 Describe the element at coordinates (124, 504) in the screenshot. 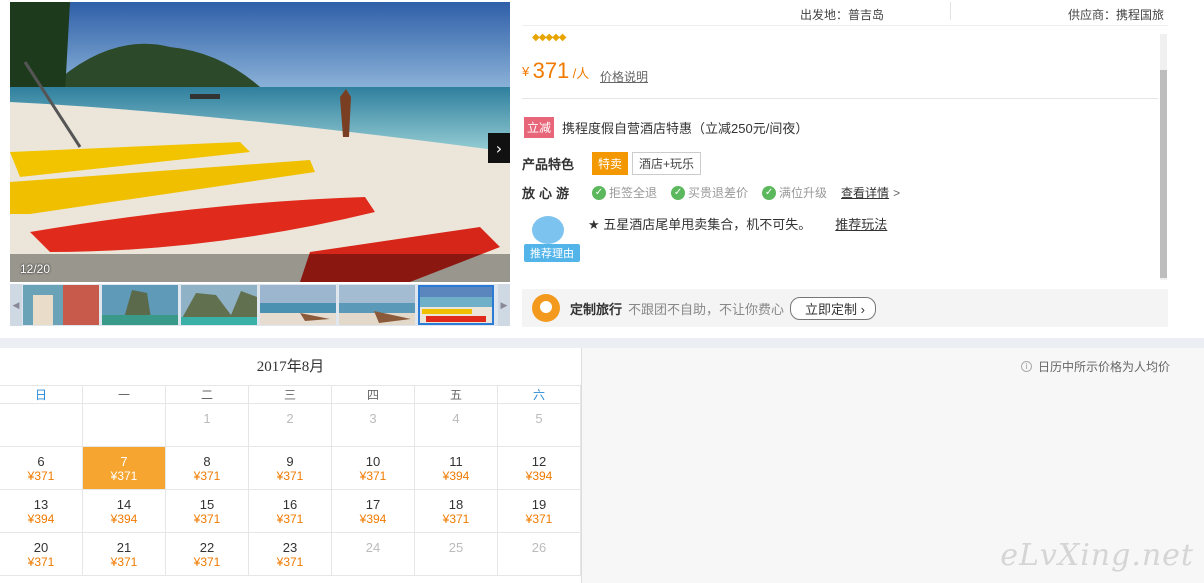

I see `calendar-day-number: 14` at that location.